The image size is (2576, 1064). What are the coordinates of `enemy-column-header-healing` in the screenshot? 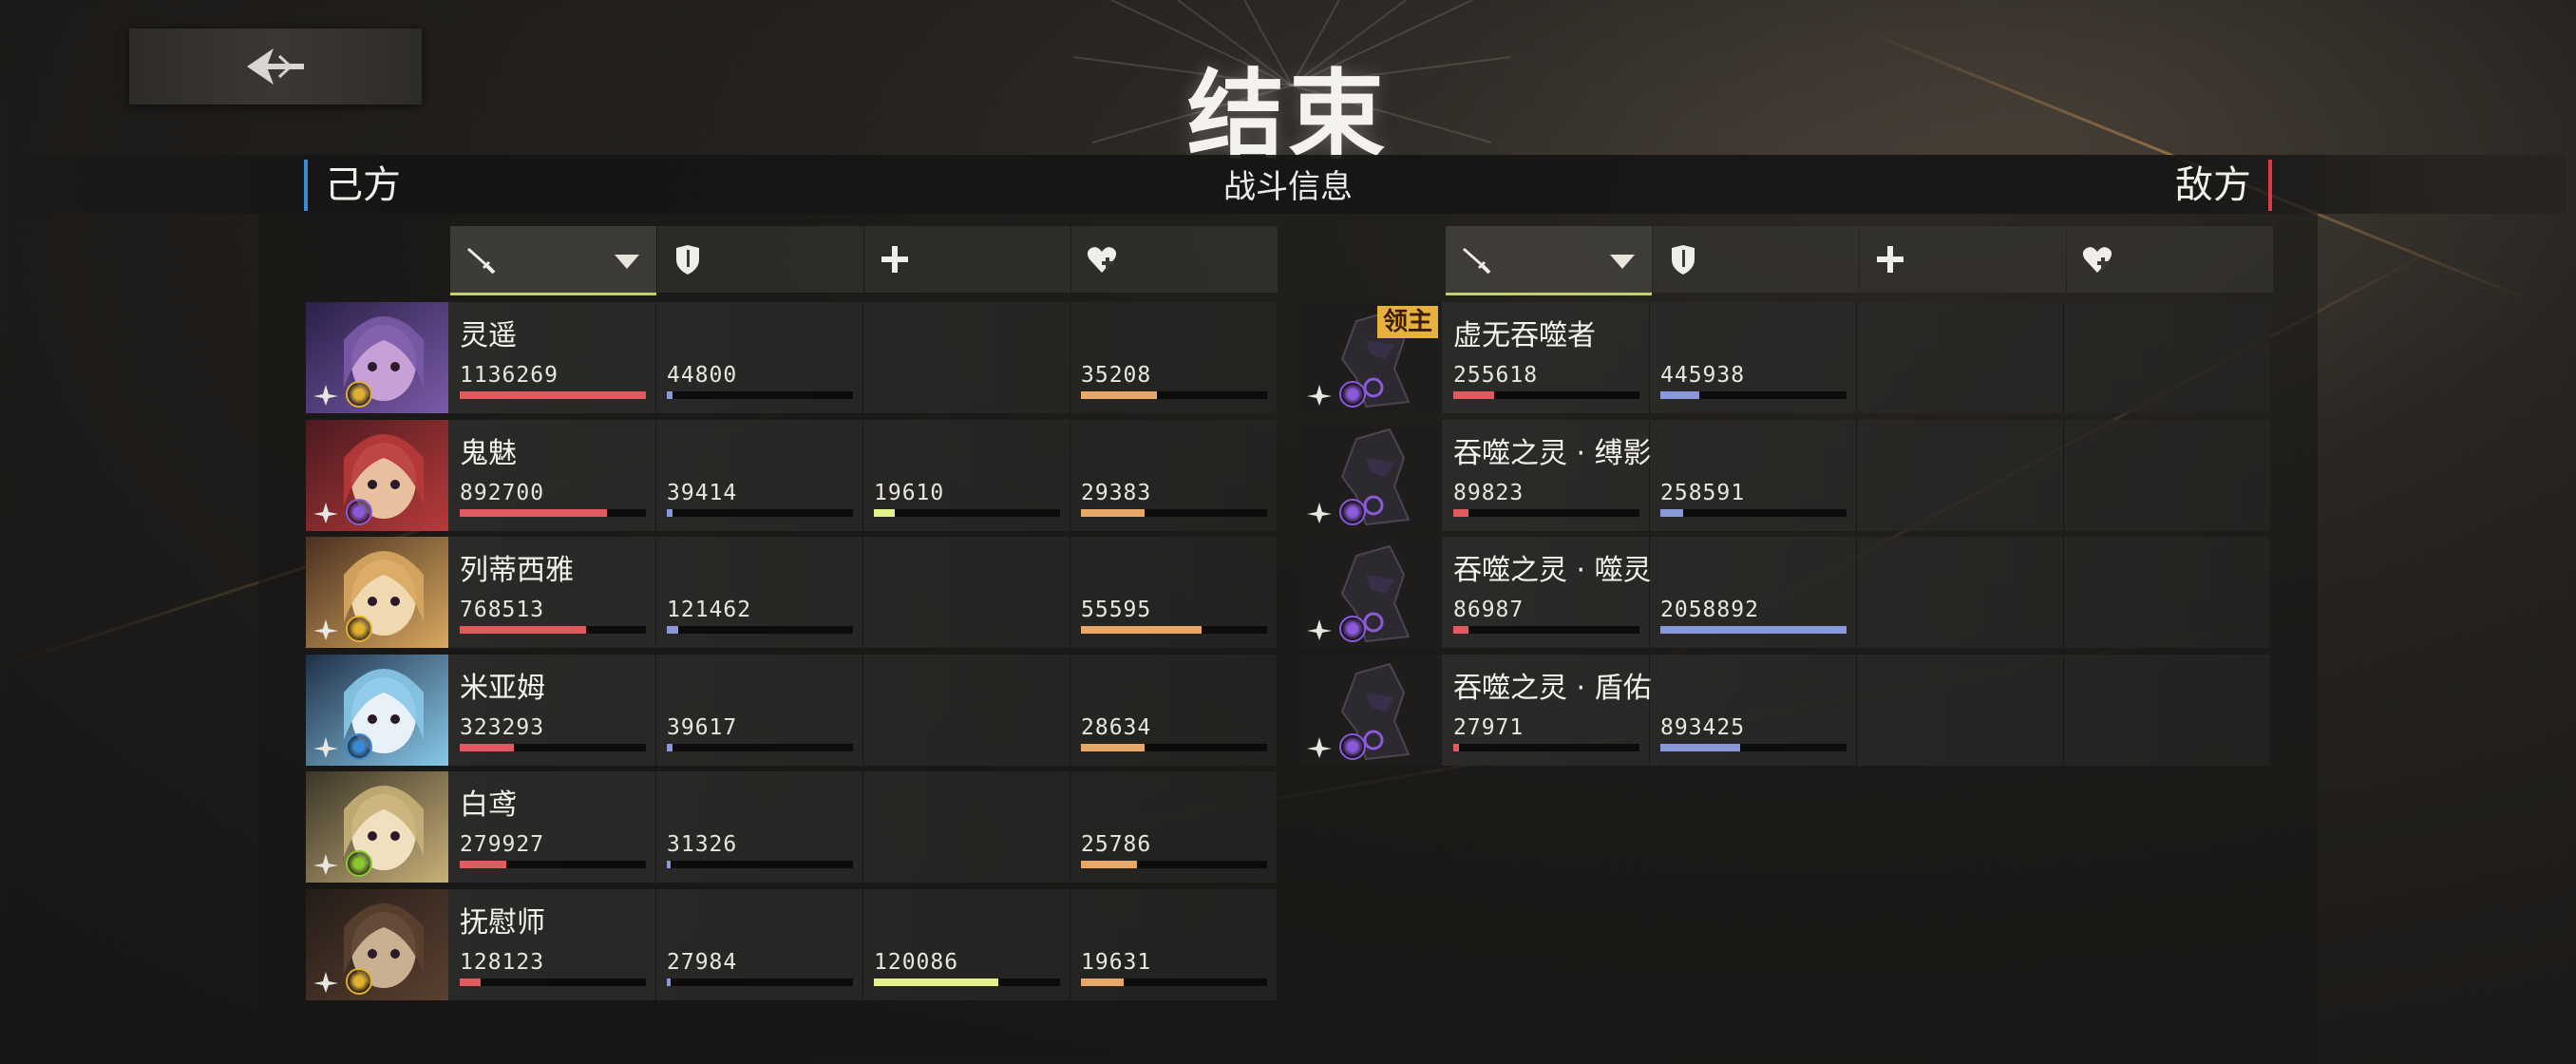 It's located at (1963, 259).